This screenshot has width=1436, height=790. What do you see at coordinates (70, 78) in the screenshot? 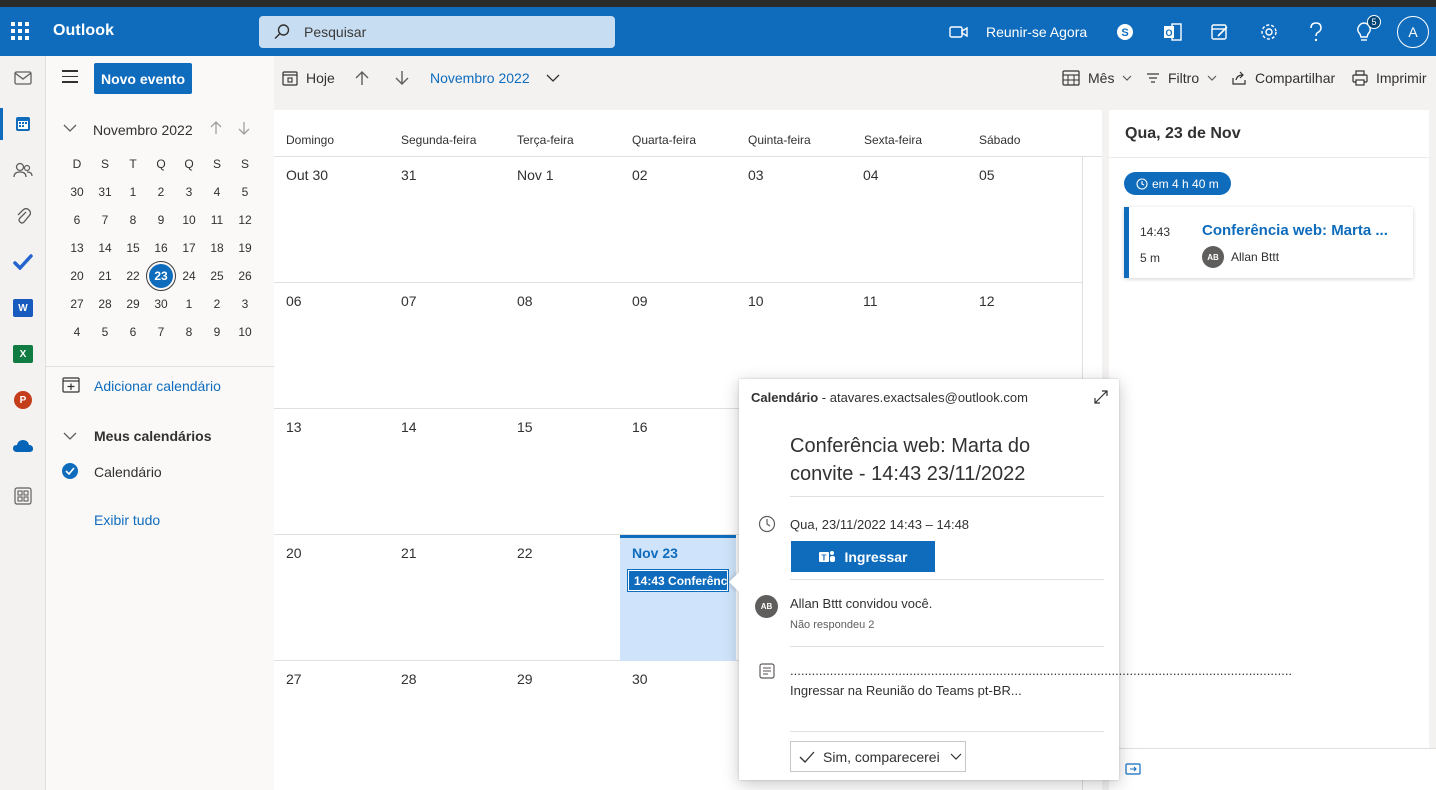
I see `hamburger-menu-icon` at bounding box center [70, 78].